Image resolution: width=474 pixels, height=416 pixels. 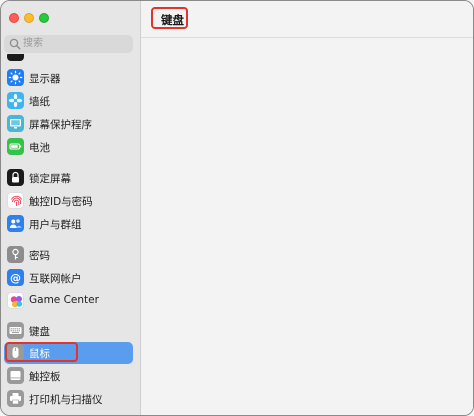 What do you see at coordinates (15, 254) in the screenshot?
I see `key-icon` at bounding box center [15, 254].